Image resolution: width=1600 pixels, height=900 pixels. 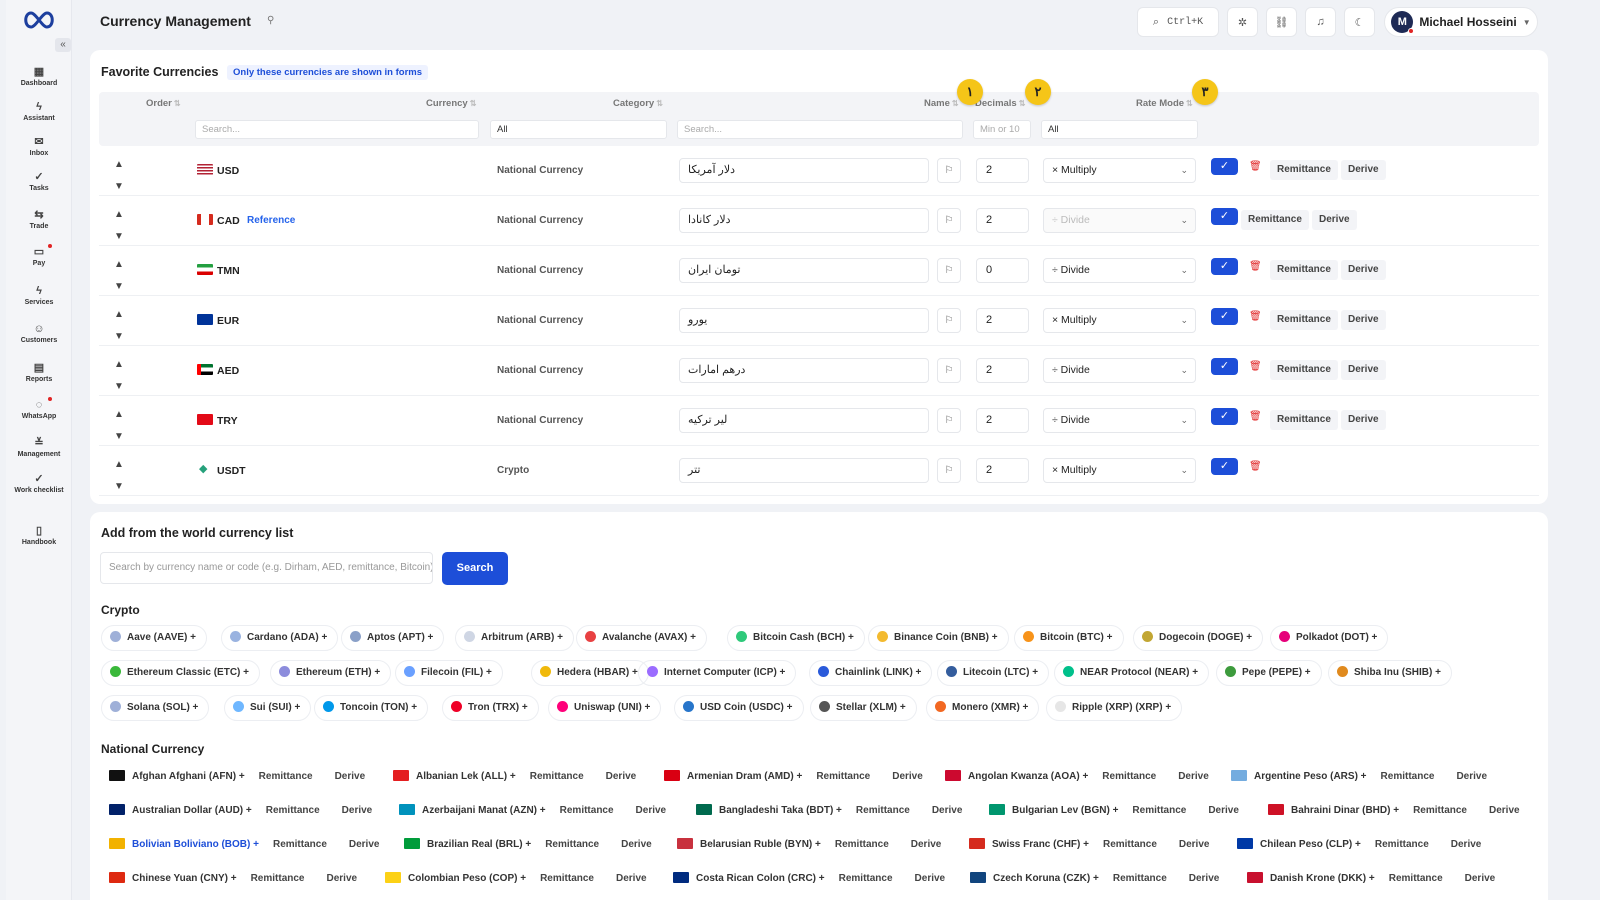 I want to click on rate-mode-select: × Multiply ⌄, so click(x=1119, y=320).